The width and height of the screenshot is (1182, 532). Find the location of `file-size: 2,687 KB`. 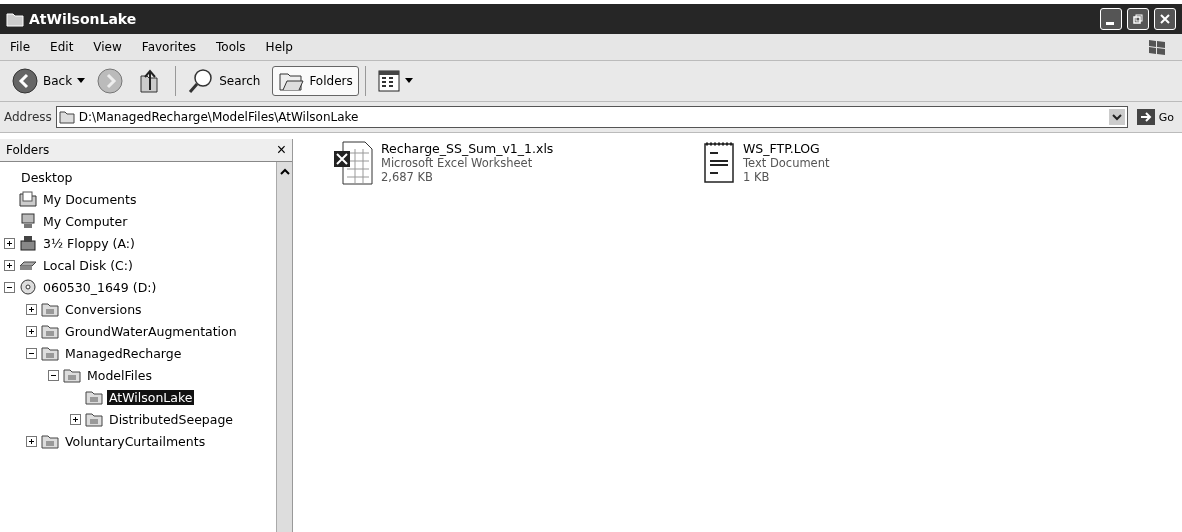

file-size: 2,687 KB is located at coordinates (407, 177).